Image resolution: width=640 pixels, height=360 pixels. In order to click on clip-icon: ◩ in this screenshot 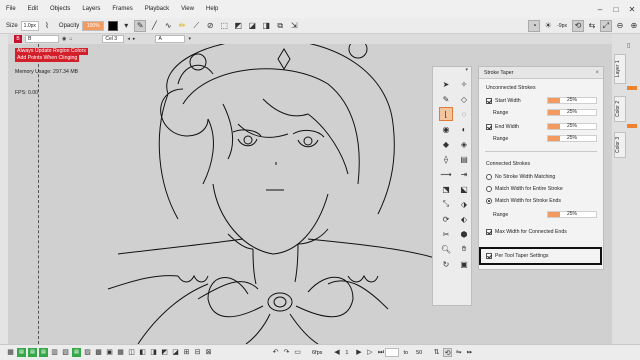, I will do `click(238, 26)`.